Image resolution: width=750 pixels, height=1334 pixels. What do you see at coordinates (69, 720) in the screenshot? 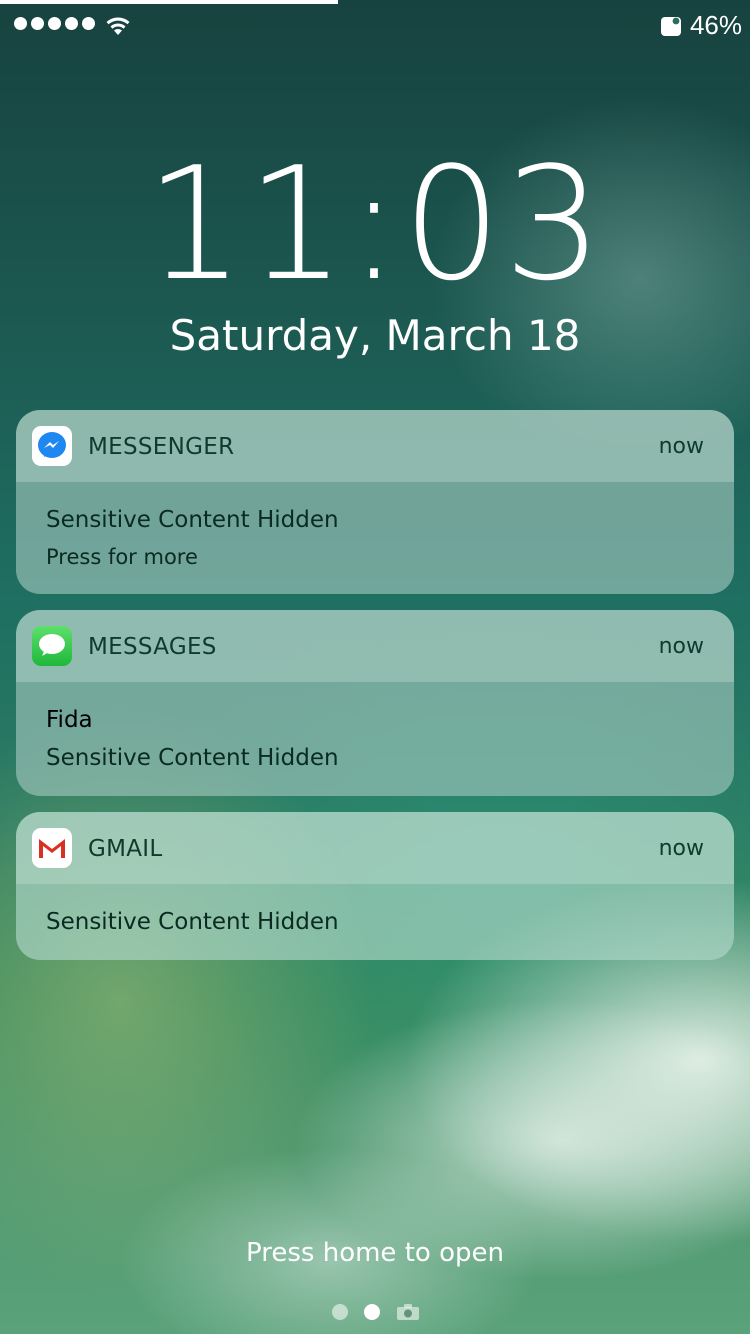
I see `notification-sender: Fida` at bounding box center [69, 720].